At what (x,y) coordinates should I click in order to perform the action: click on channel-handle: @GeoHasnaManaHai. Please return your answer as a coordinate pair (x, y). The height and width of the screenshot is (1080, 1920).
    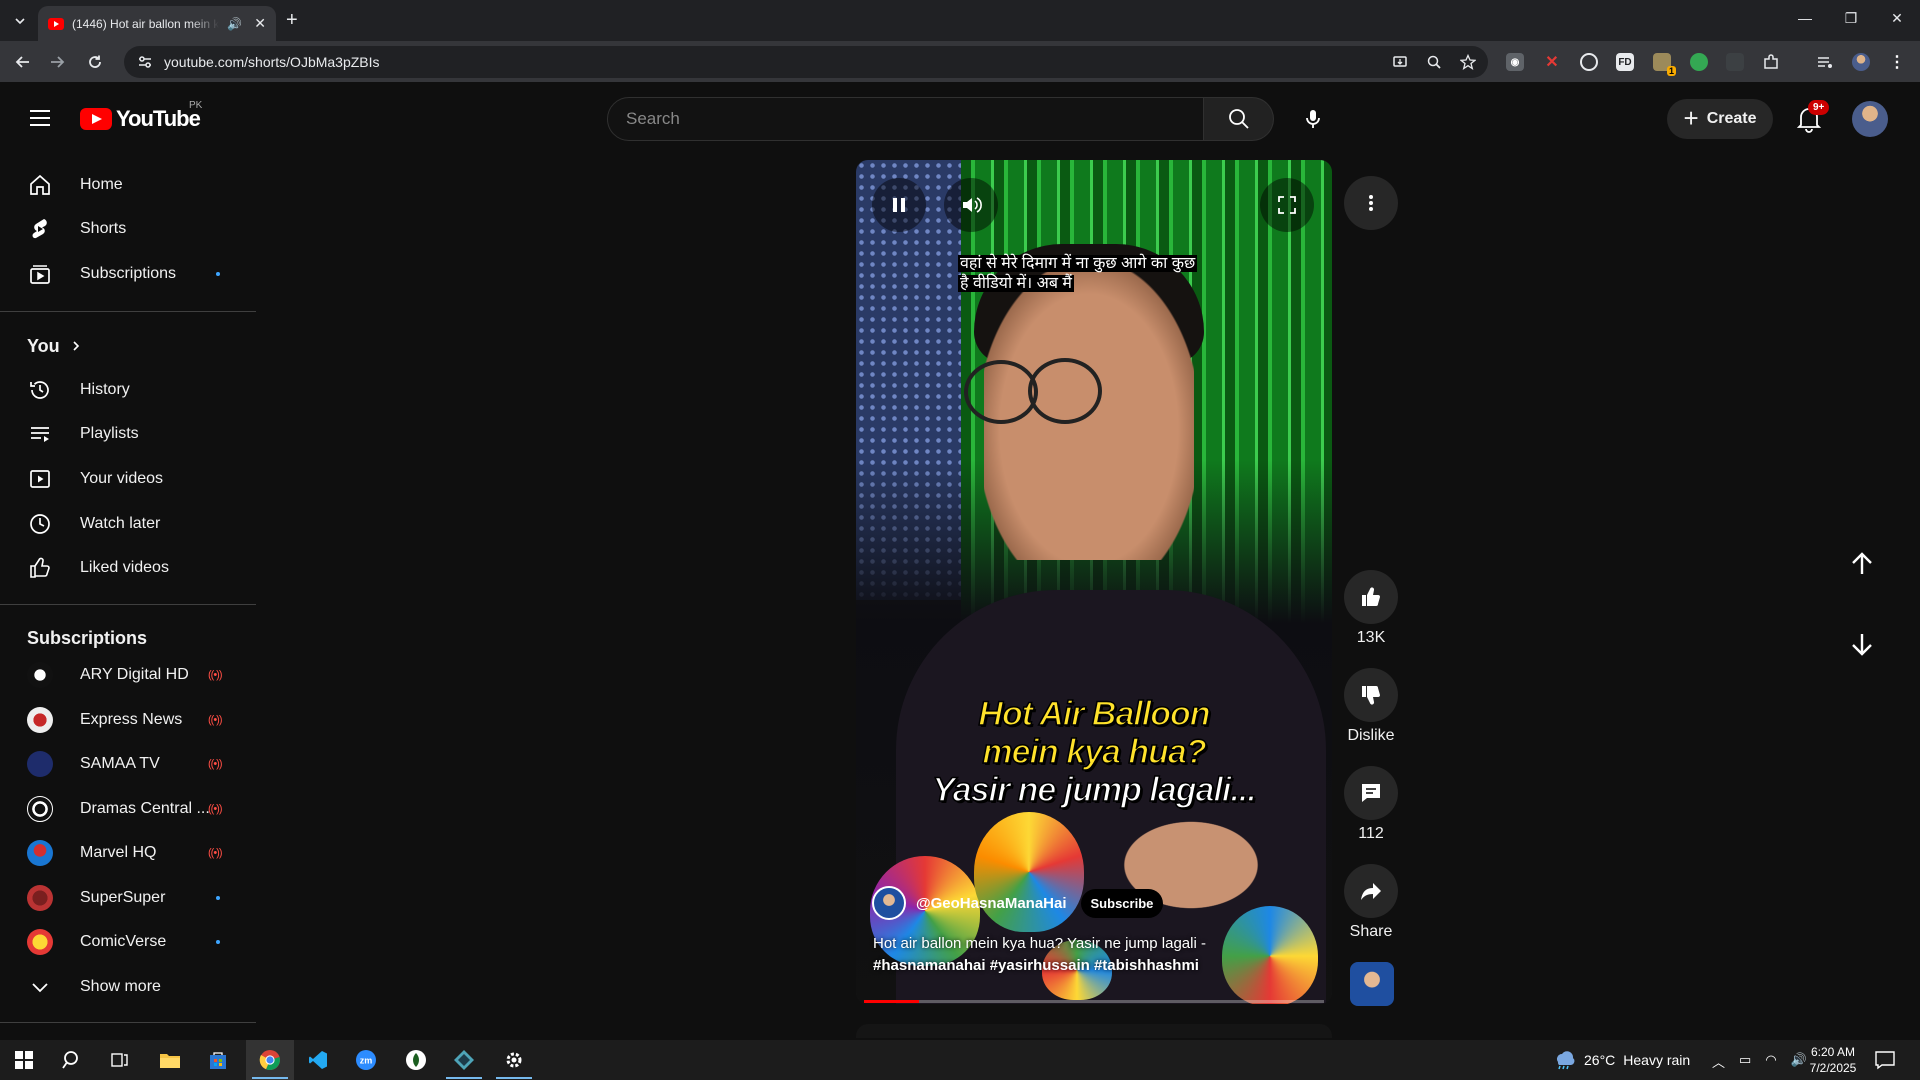
    Looking at the image, I should click on (991, 903).